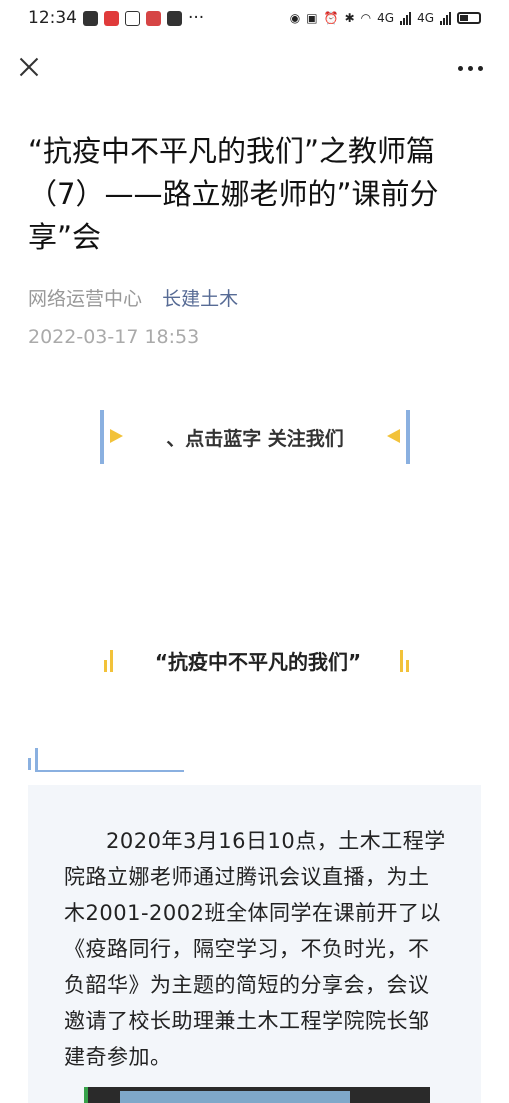 The height and width of the screenshot is (1103, 509). Describe the element at coordinates (85, 299) in the screenshot. I see `article-author: 网络运营中心` at that location.